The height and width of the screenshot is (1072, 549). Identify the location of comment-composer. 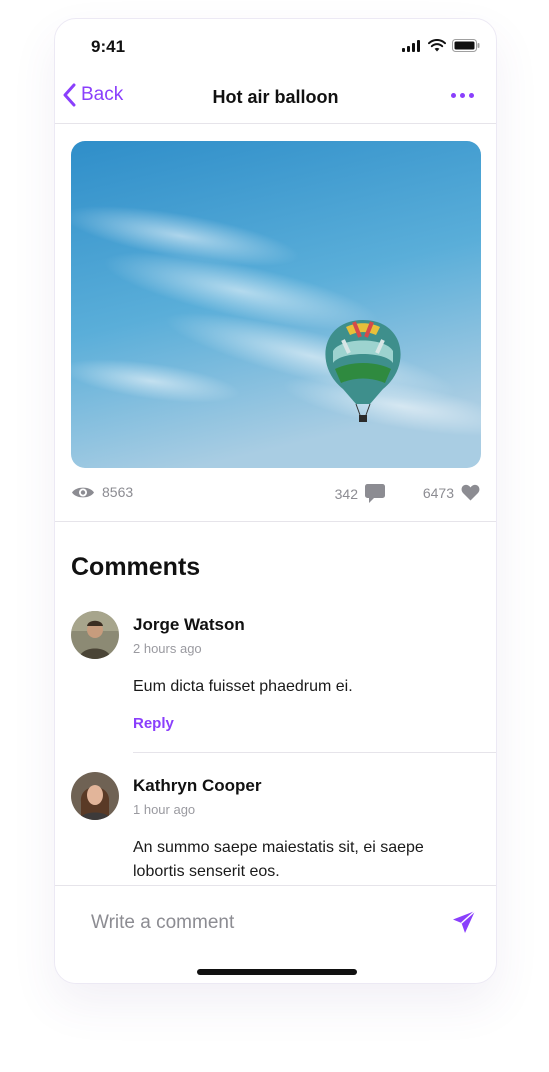
(275, 934).